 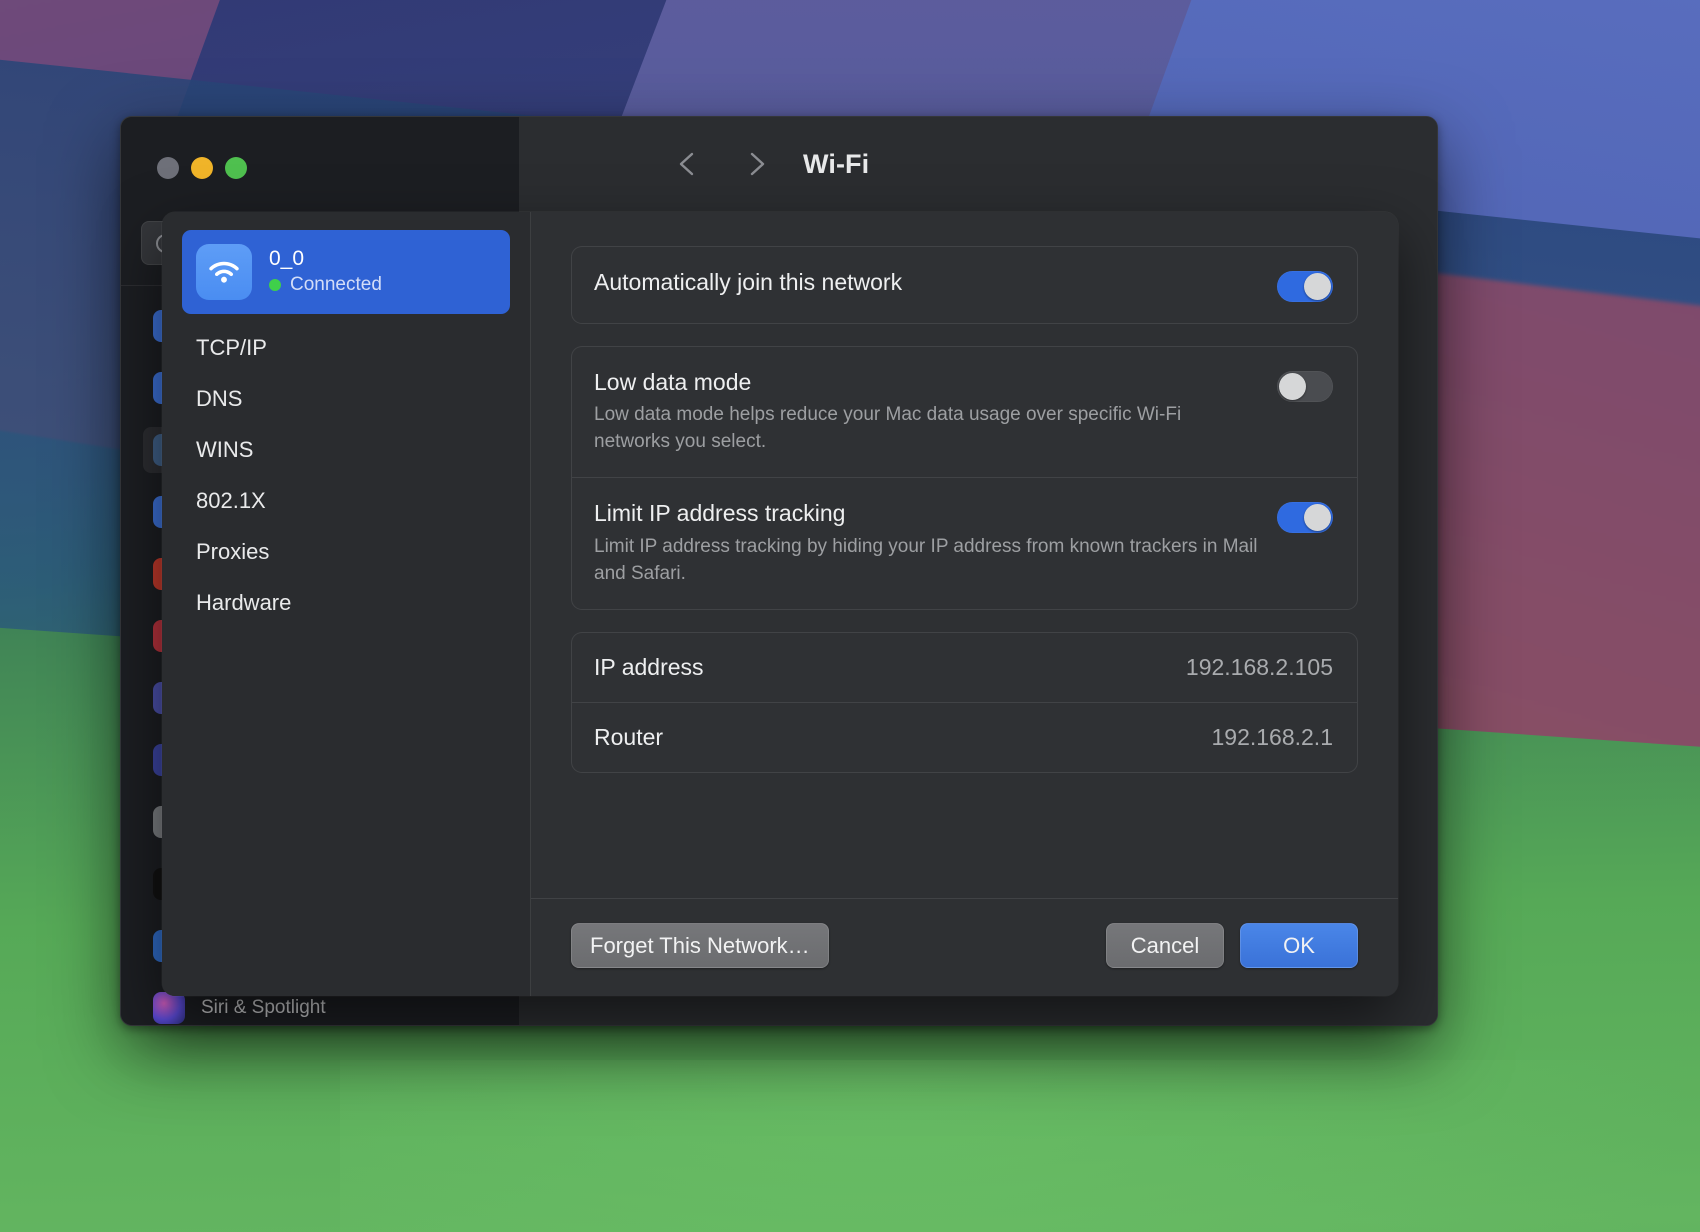 What do you see at coordinates (836, 164) in the screenshot?
I see `page-title: Wi-Fi` at bounding box center [836, 164].